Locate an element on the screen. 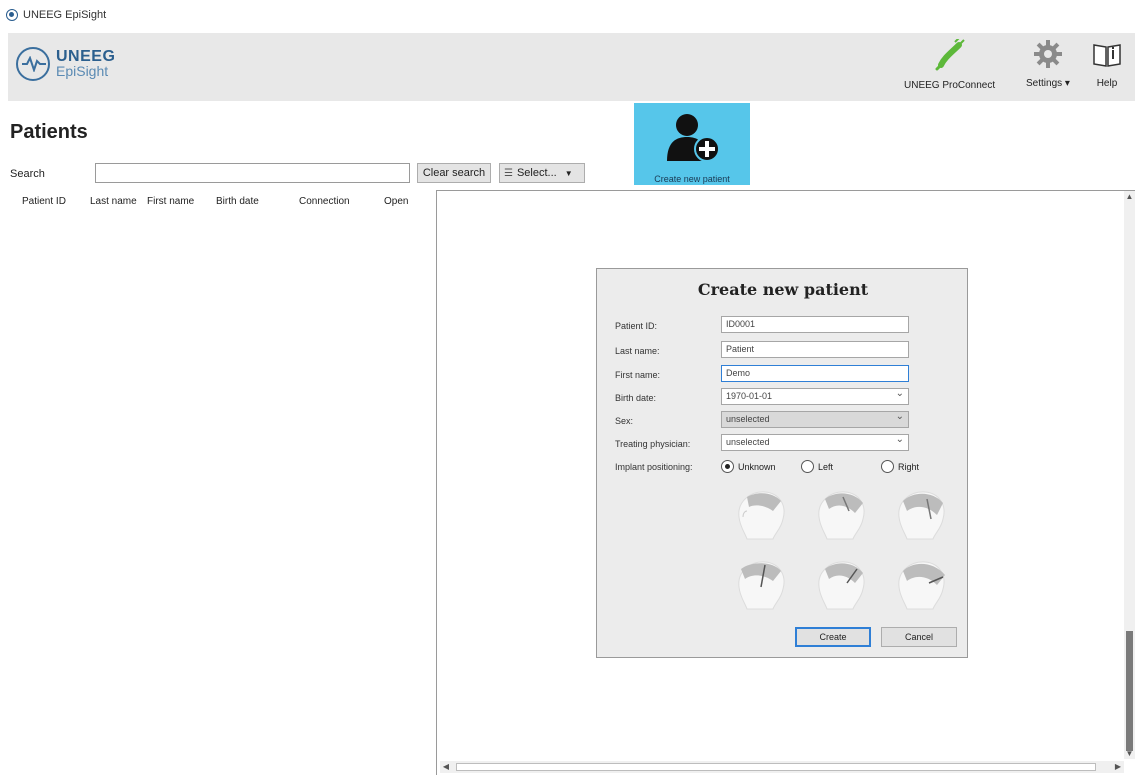  column-header-connection: Connection is located at coordinates (324, 201).